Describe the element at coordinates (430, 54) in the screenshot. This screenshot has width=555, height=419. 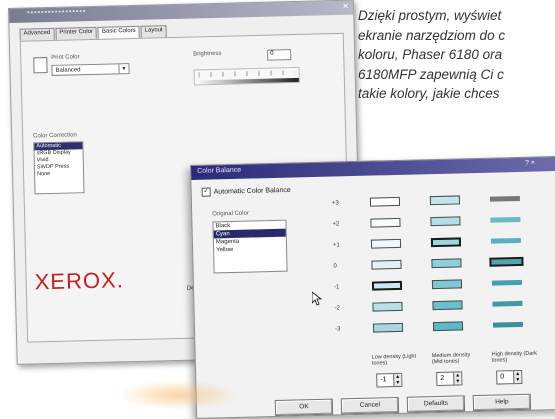
I see `caption-line: koloru, Phaser 6180 ora` at that location.